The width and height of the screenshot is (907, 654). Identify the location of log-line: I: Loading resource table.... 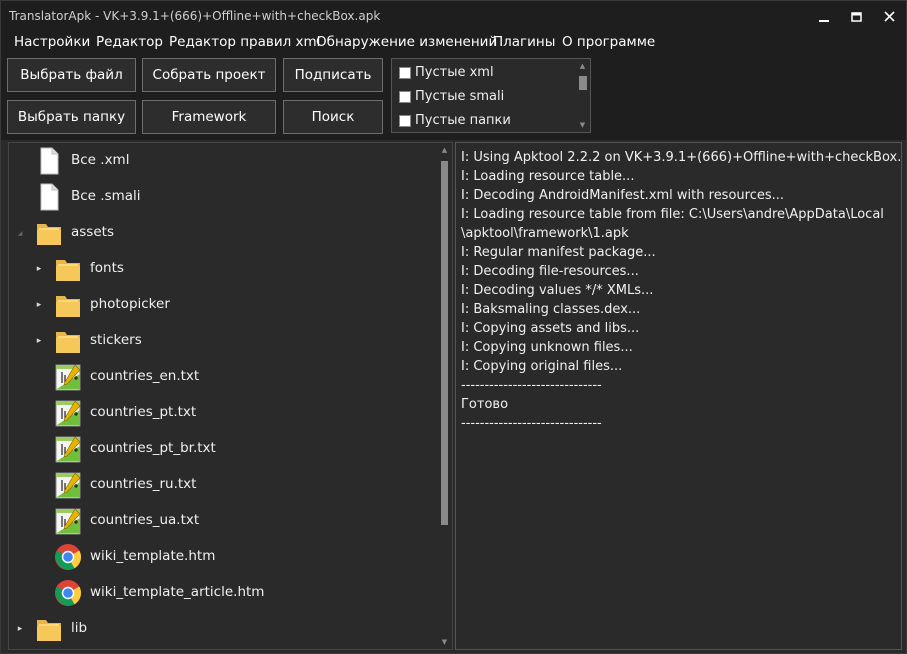
(548, 176).